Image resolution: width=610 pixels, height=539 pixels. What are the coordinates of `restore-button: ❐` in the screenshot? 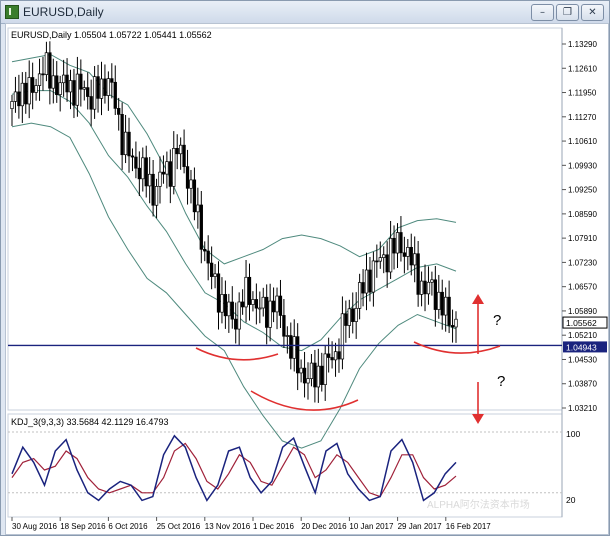 It's located at (567, 12).